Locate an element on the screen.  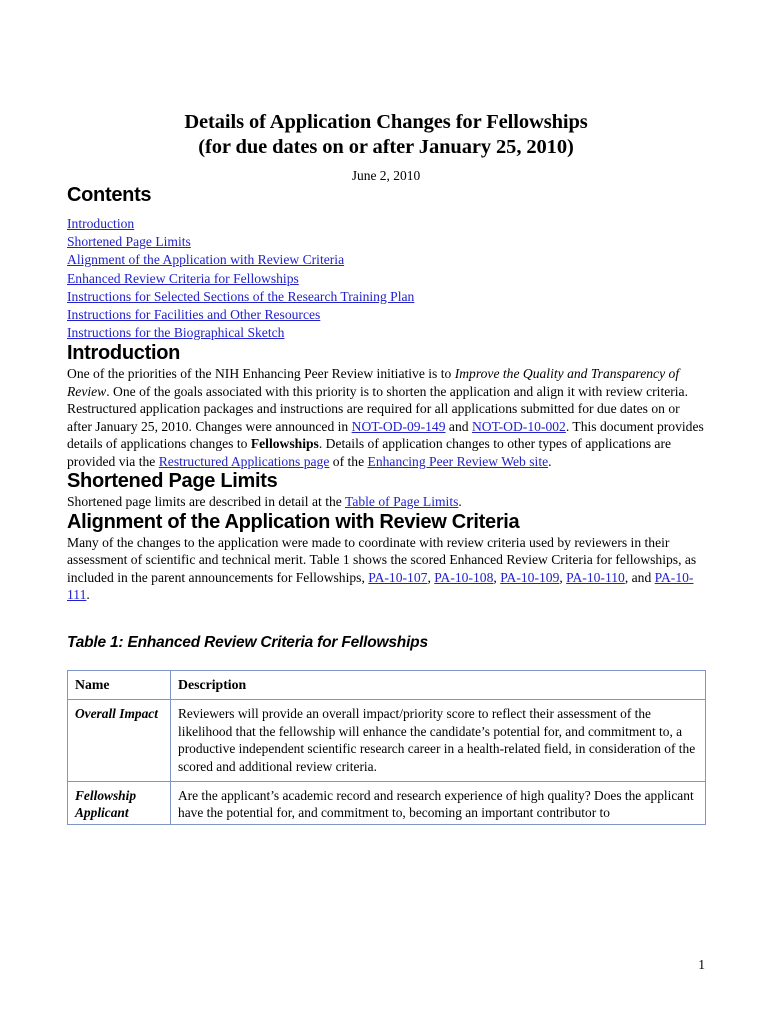
list-item: Instructions for the Biographical Sketch is located at coordinates (386, 333).